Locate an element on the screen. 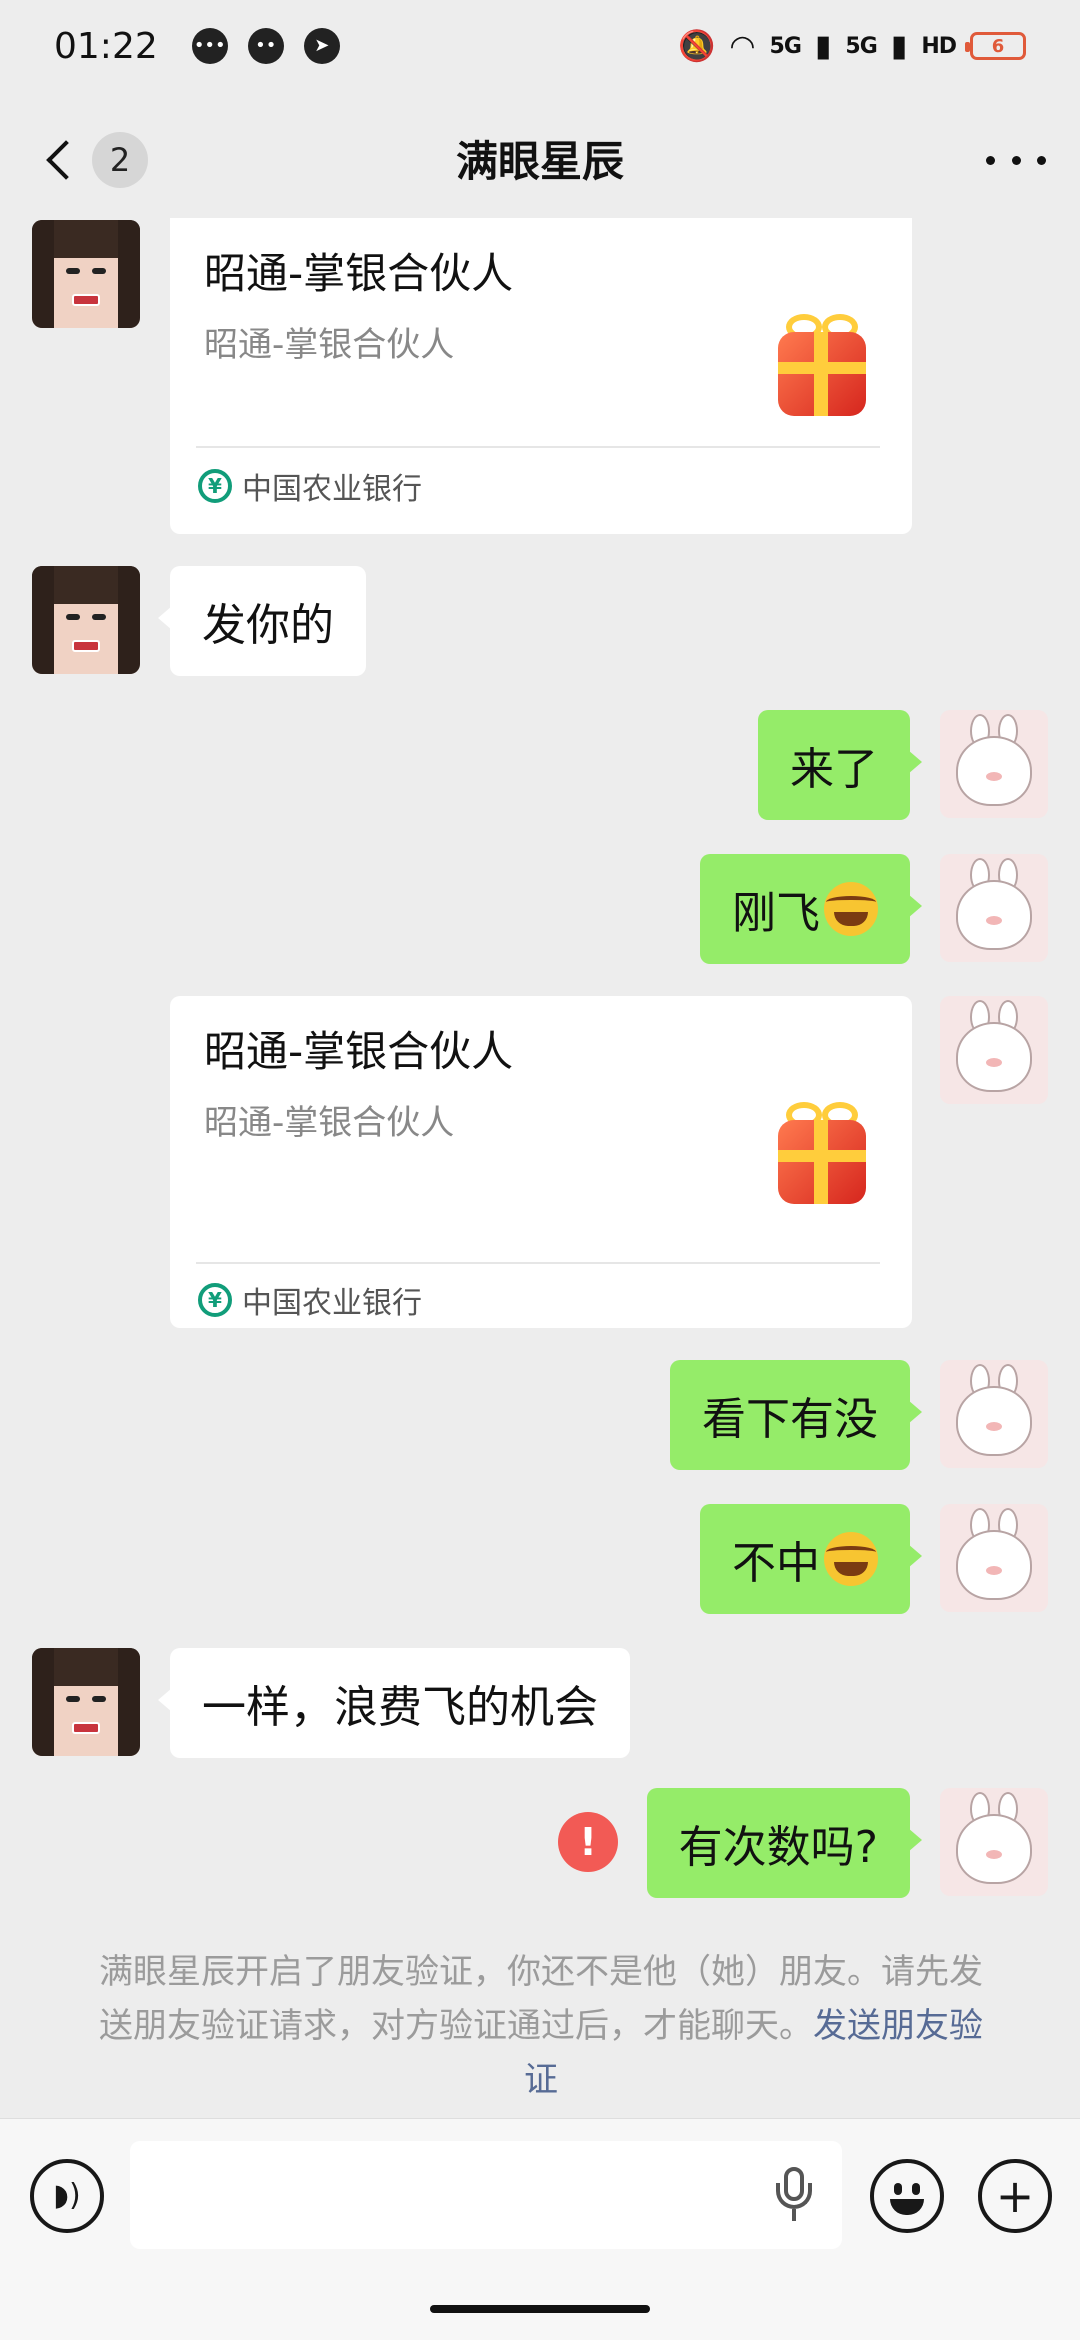 The width and height of the screenshot is (1080, 2340). message-text: 不中 is located at coordinates (776, 1563).